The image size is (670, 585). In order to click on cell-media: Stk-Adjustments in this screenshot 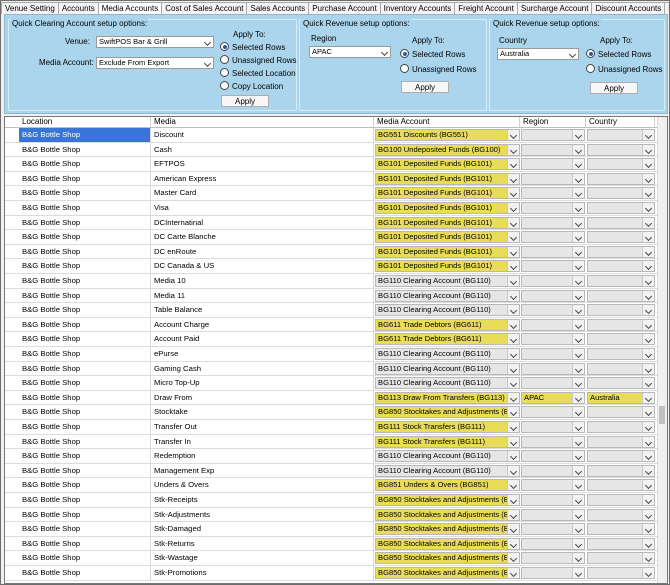, I will do `click(262, 514)`.